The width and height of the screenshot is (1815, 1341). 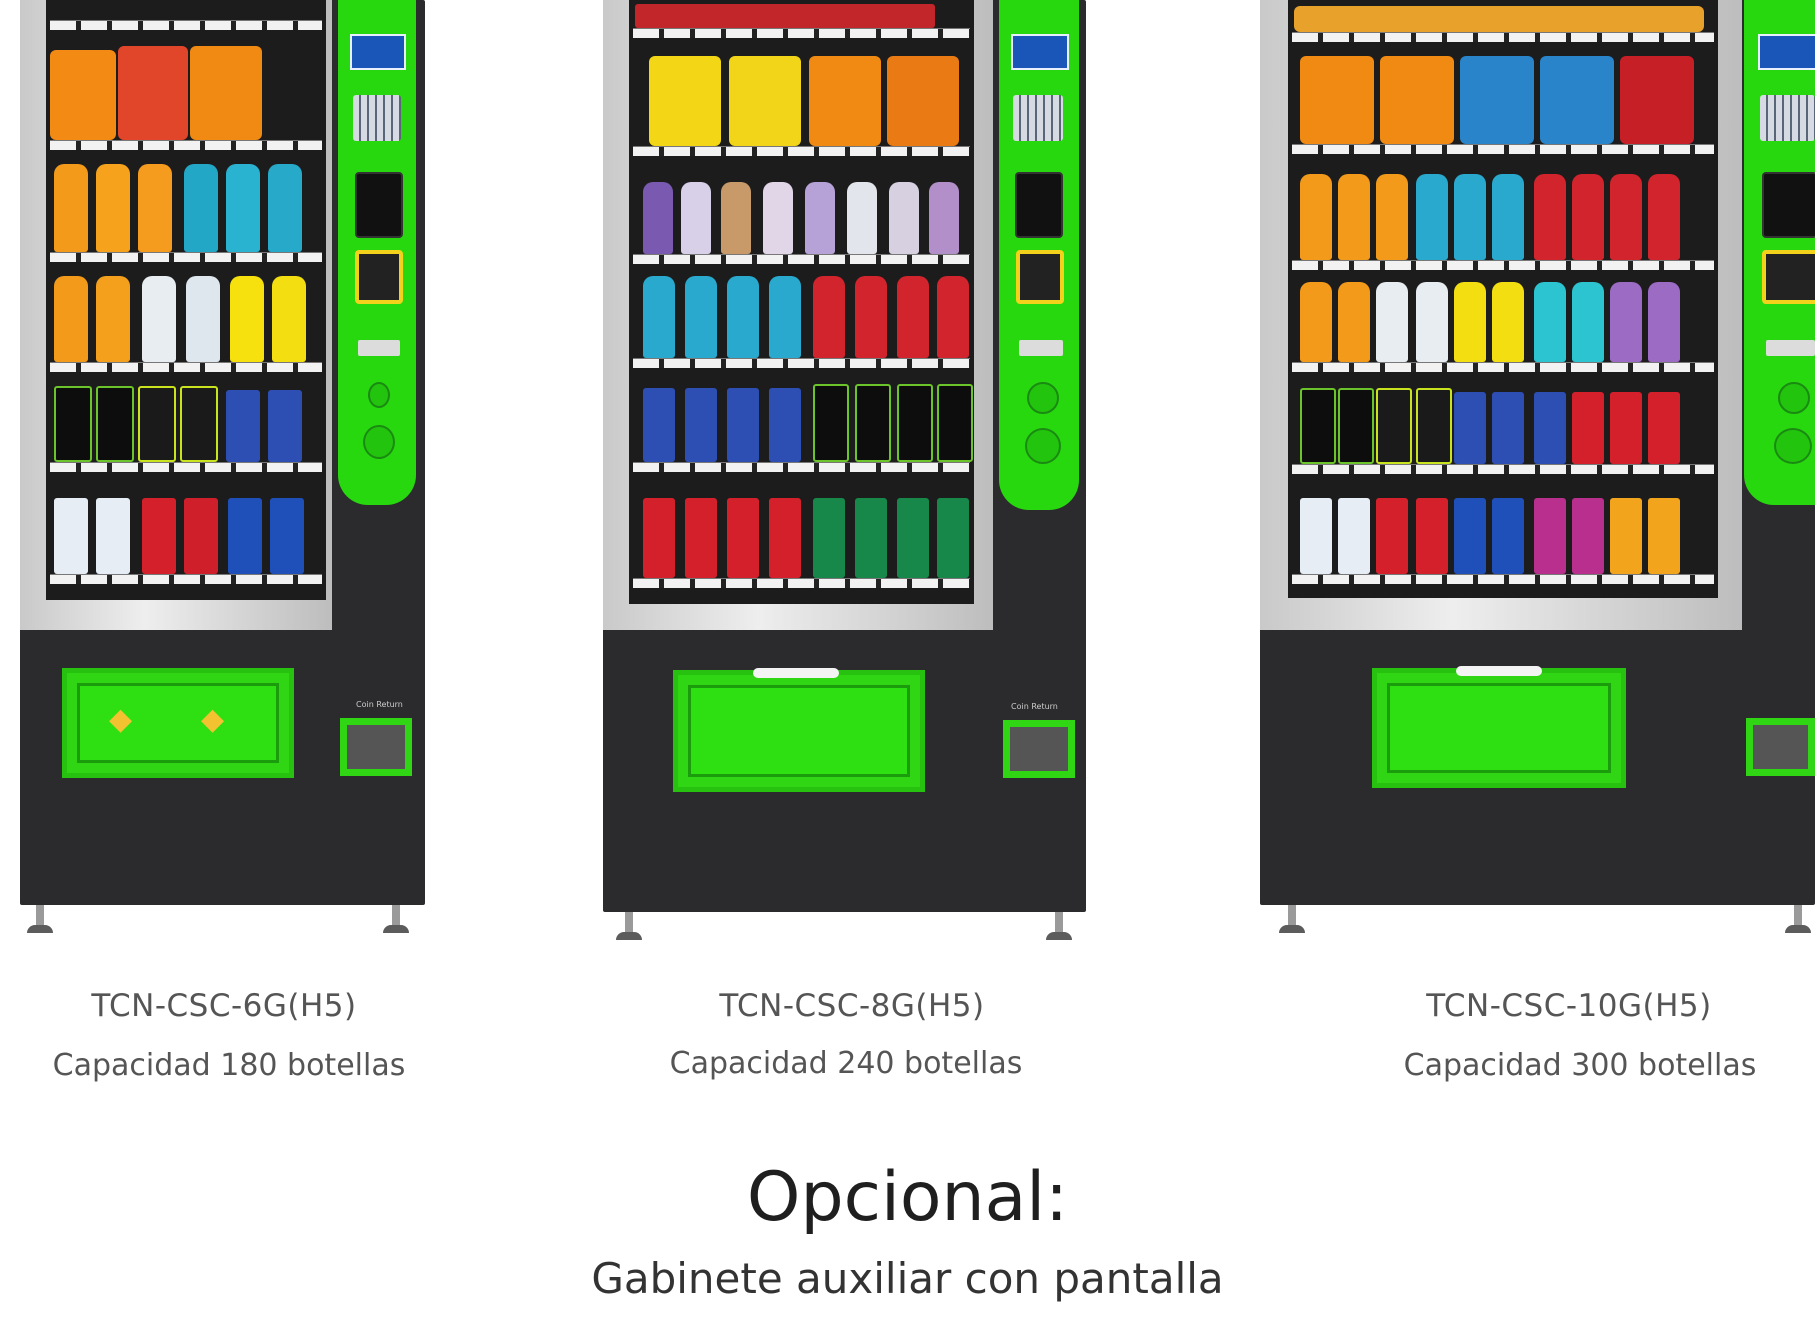 I want to click on model-name: TCN-CSC-10G(H5), so click(x=1569, y=1006).